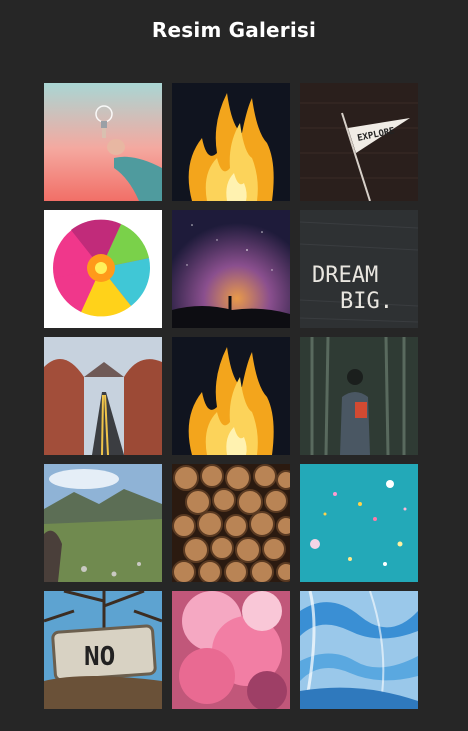 This screenshot has width=468, height=731. I want to click on gallery-item-flower, so click(103, 269).